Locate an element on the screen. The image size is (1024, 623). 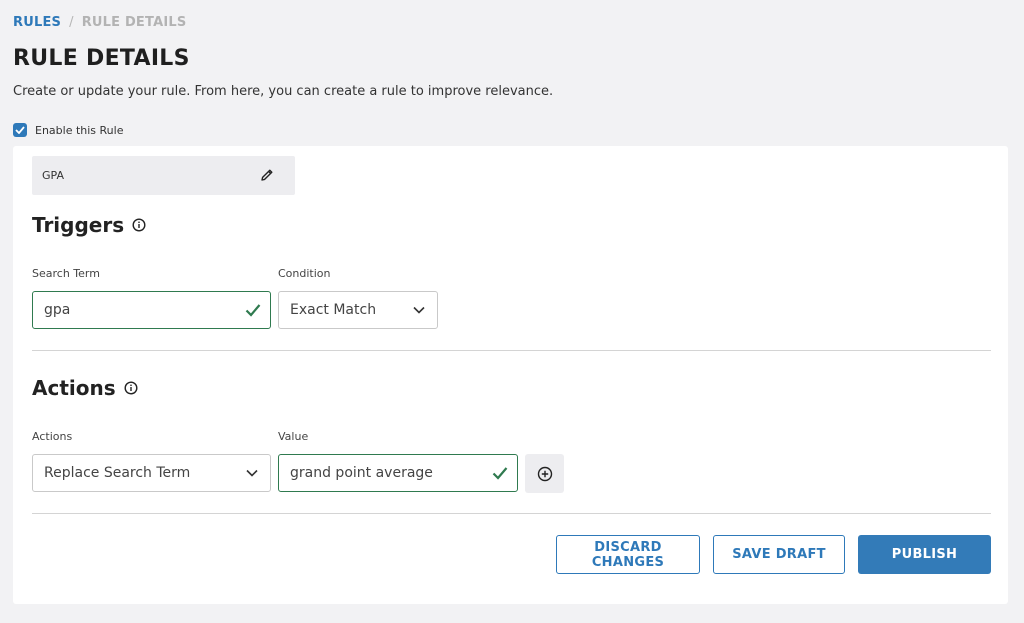
triggers-heading: Triggers is located at coordinates (89, 225).